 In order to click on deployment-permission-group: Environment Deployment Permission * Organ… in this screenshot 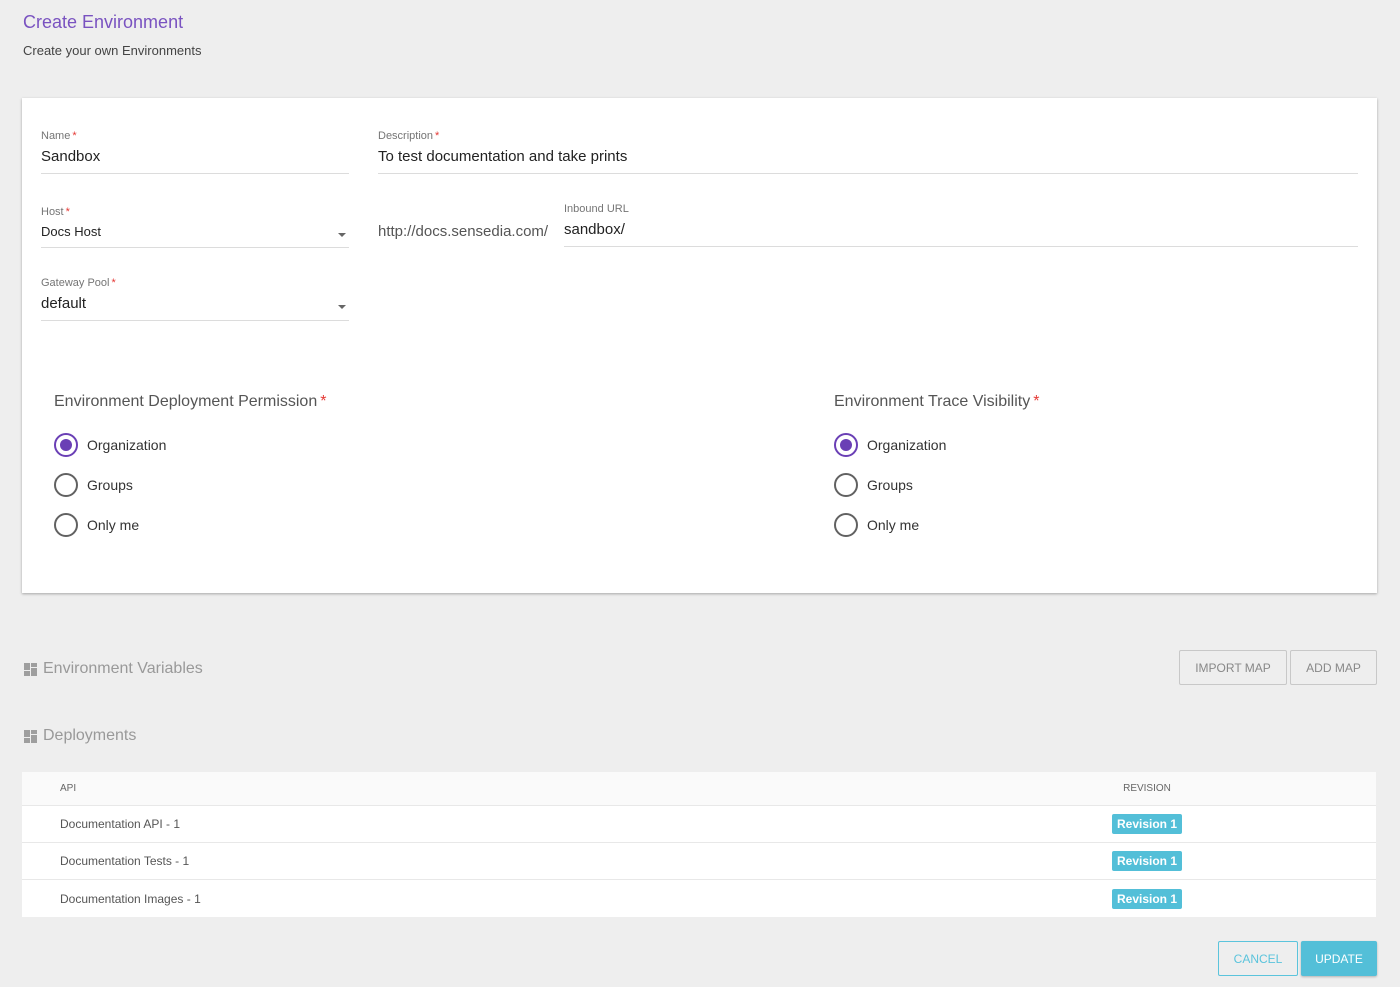, I will do `click(190, 473)`.